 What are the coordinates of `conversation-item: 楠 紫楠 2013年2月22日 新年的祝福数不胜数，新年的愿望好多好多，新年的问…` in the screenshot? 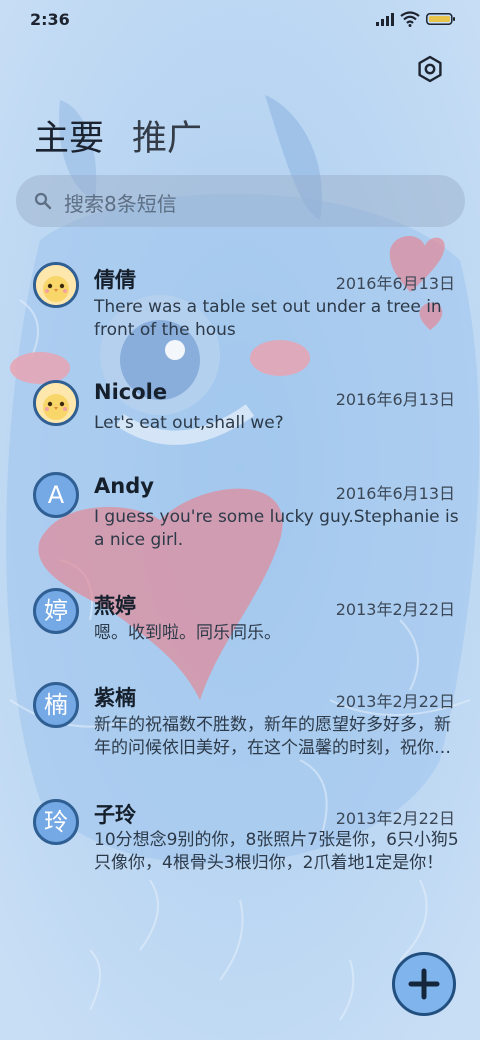 It's located at (240, 730).